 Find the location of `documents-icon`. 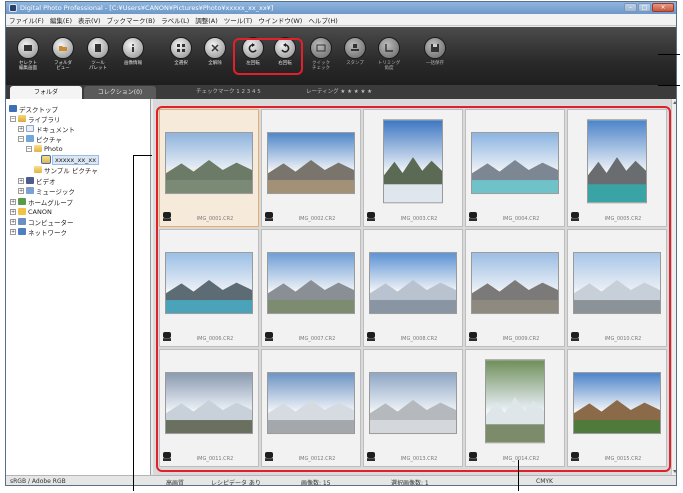

documents-icon is located at coordinates (30, 128).